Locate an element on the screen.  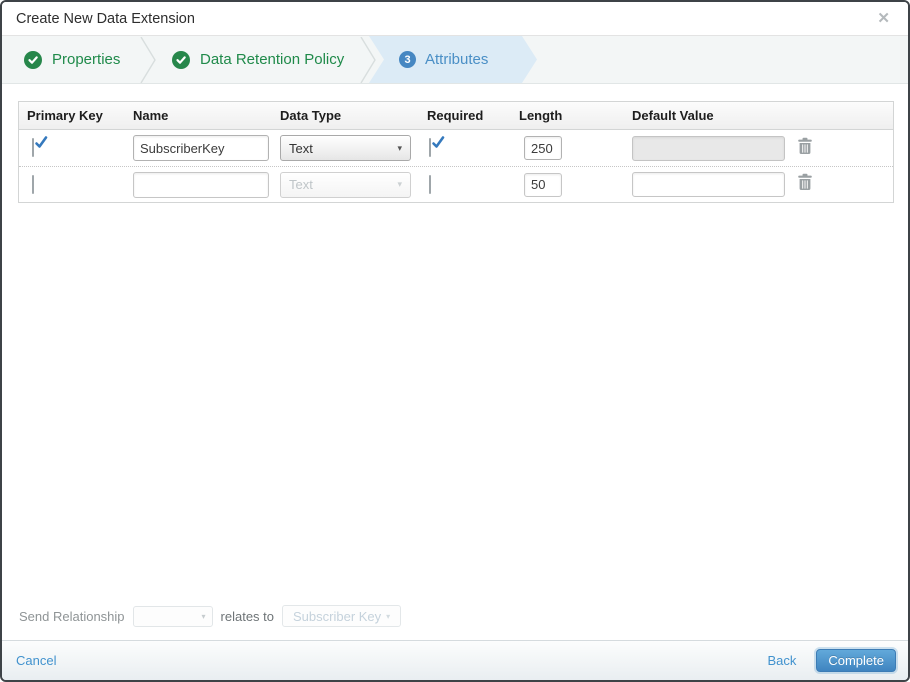
wizard-step-data-retention-policy: Data Retention Policy is located at coordinates (258, 59).